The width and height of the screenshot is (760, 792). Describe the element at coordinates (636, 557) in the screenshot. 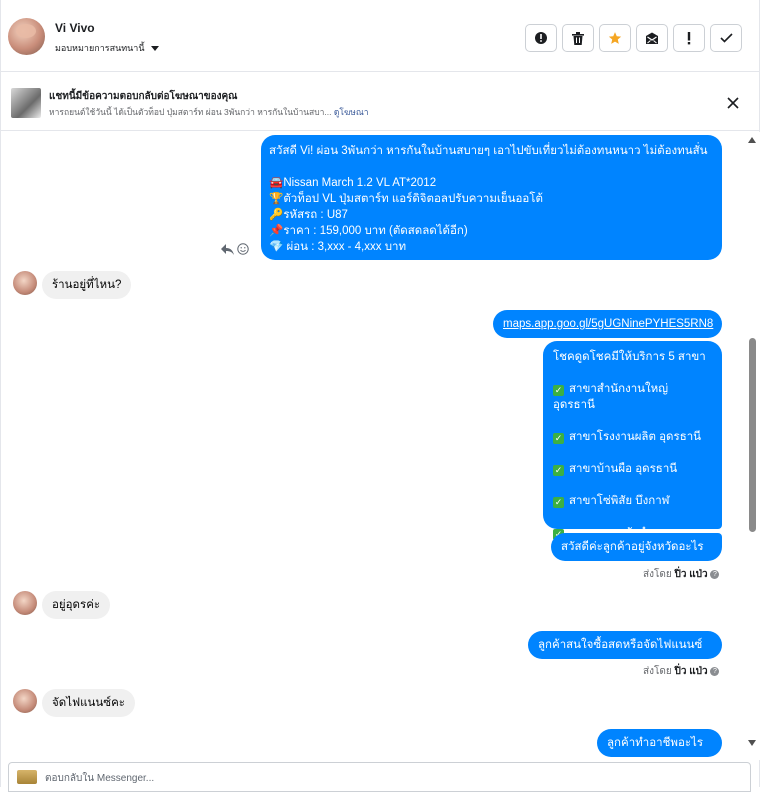

I see `outgoing-message: สวัสดีค่ะลูกค้าอยู่จังหวัดอะไรคะ` at that location.